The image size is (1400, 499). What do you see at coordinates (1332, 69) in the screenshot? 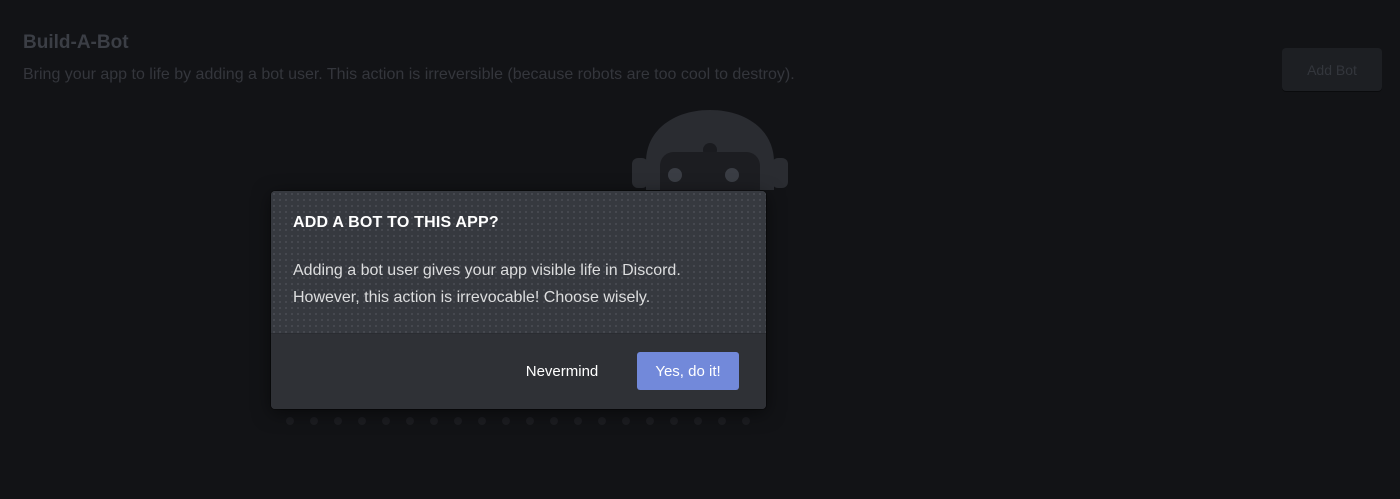
I see `add-bot-button: Add Bot` at bounding box center [1332, 69].